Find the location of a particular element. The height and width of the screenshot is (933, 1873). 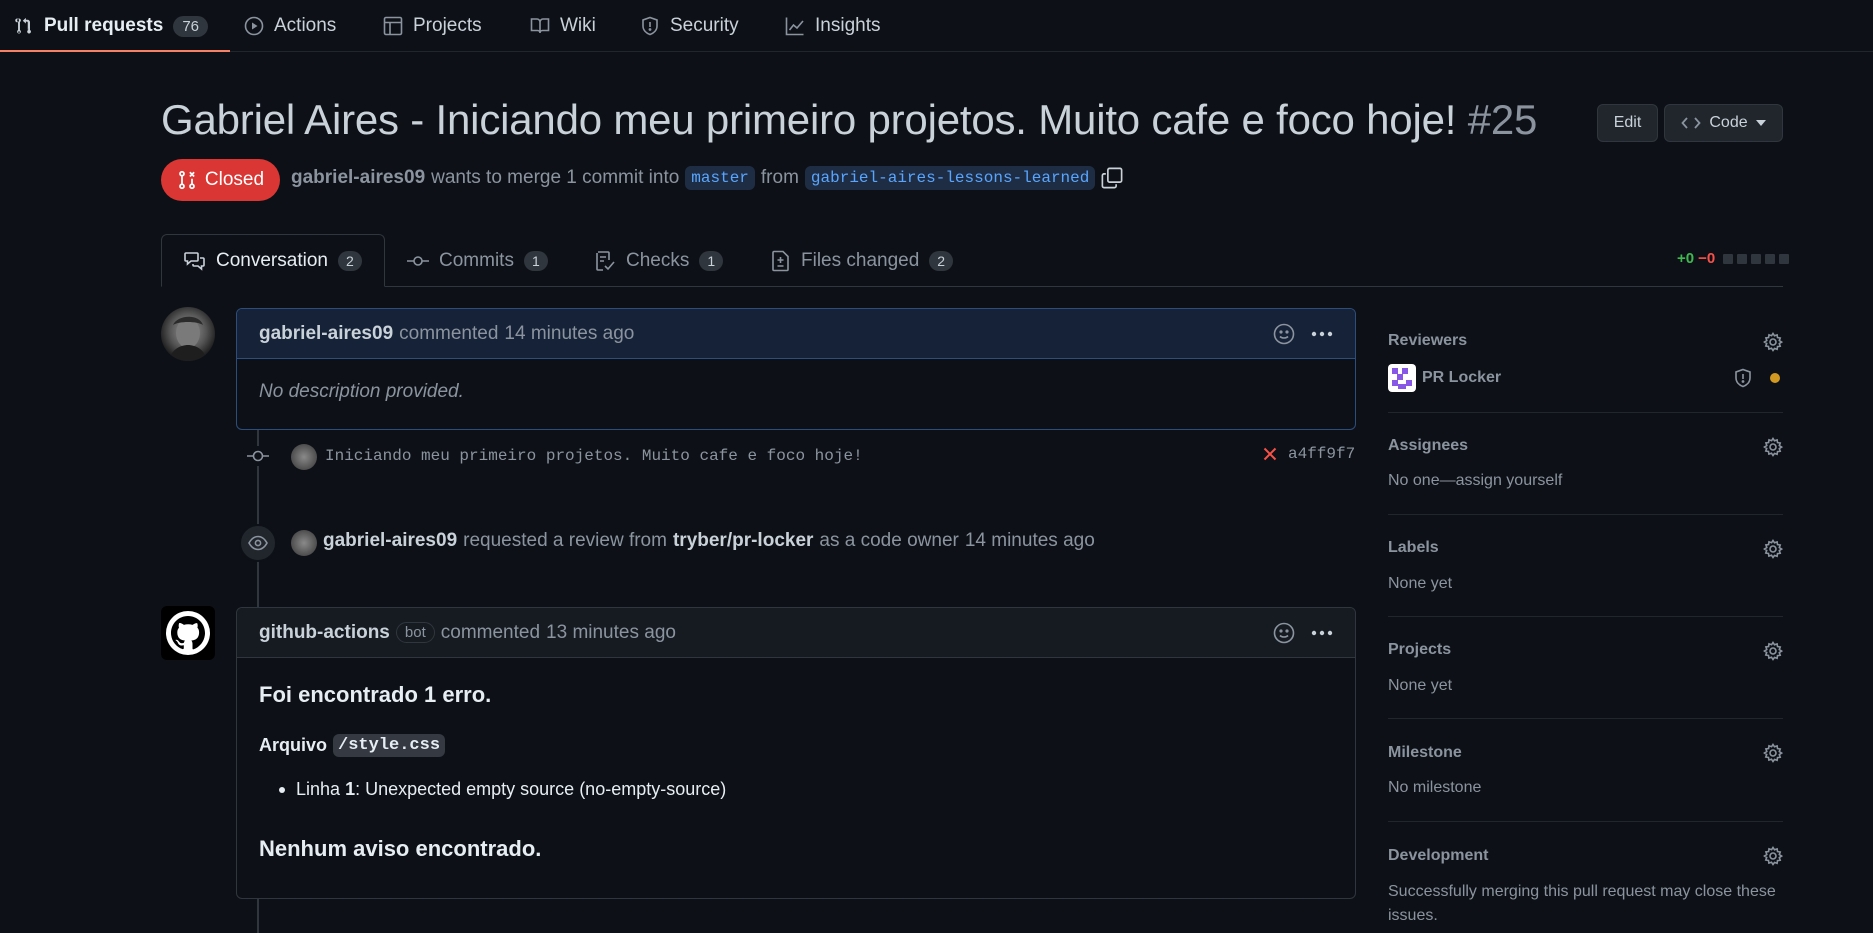

nav-projects: Projects is located at coordinates (432, 26).